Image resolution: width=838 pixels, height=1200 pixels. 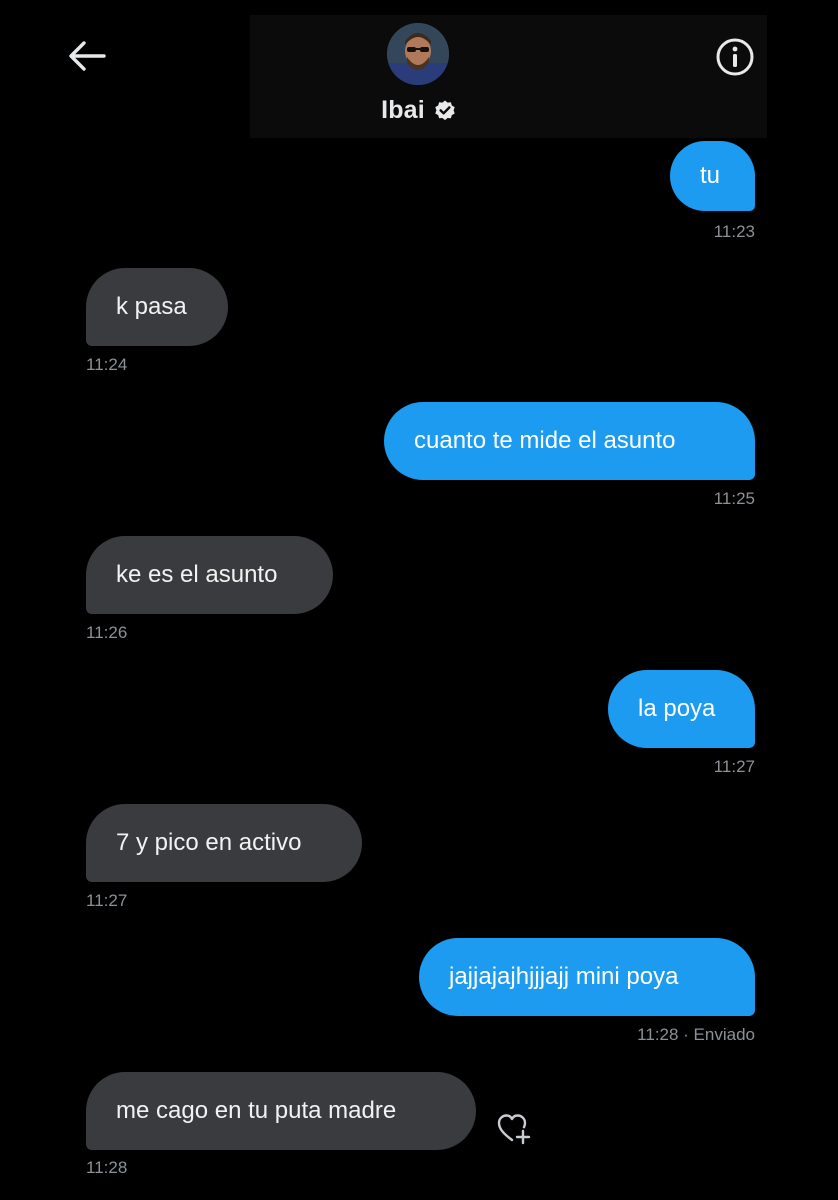 I want to click on message-timestamp: 11:28, so click(x=107, y=1167).